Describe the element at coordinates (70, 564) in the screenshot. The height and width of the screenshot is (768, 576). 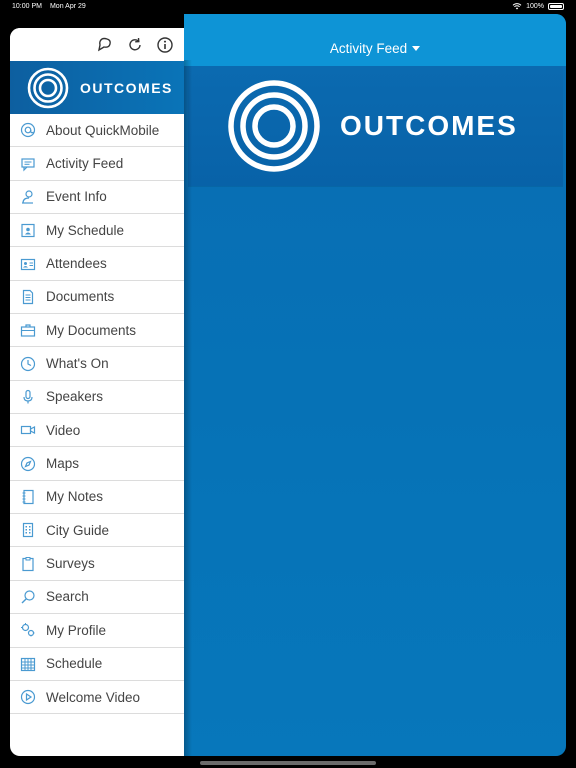
I see `sidebar-item-label: Surveys` at that location.